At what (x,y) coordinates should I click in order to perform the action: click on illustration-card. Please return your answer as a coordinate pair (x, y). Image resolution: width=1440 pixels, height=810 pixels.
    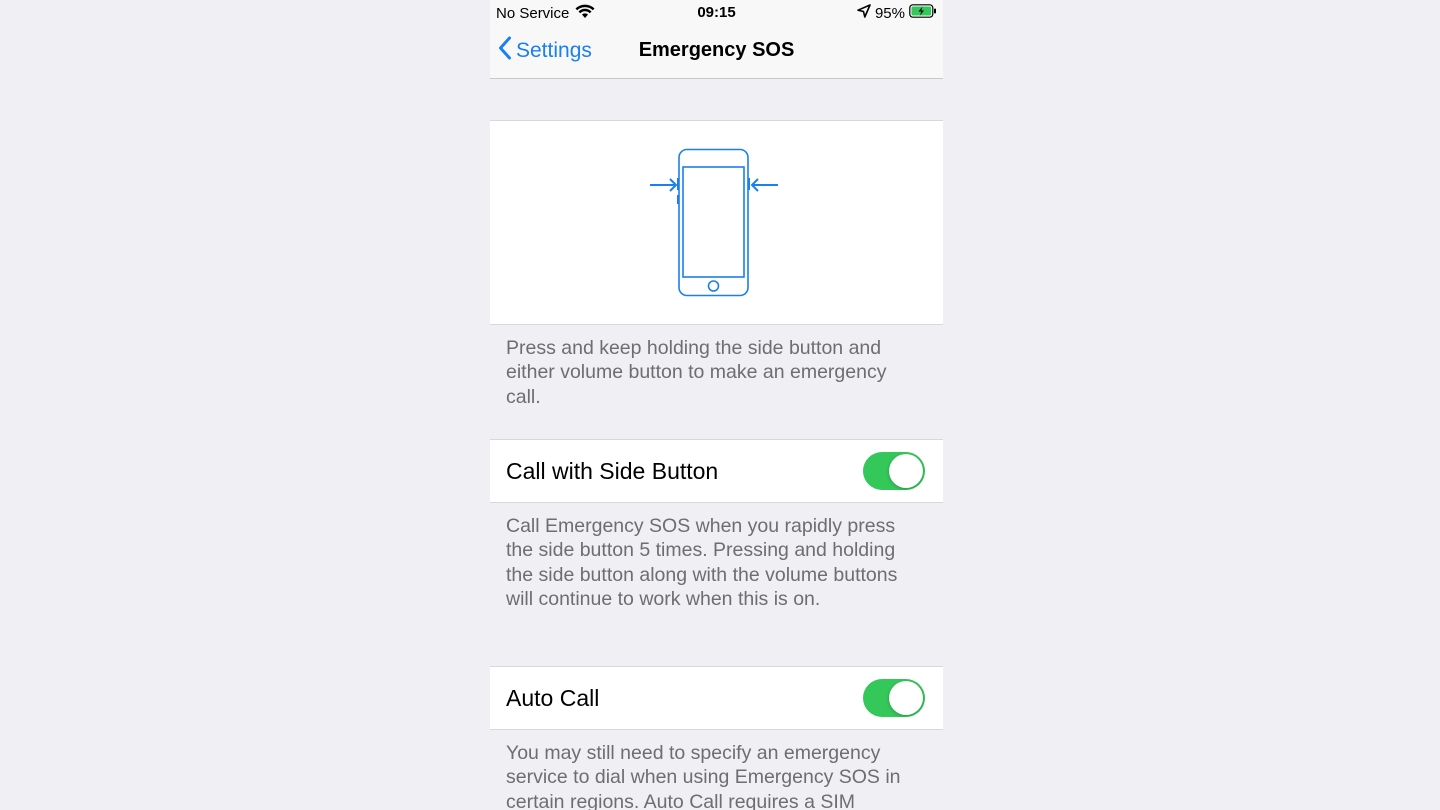
    Looking at the image, I should click on (716, 222).